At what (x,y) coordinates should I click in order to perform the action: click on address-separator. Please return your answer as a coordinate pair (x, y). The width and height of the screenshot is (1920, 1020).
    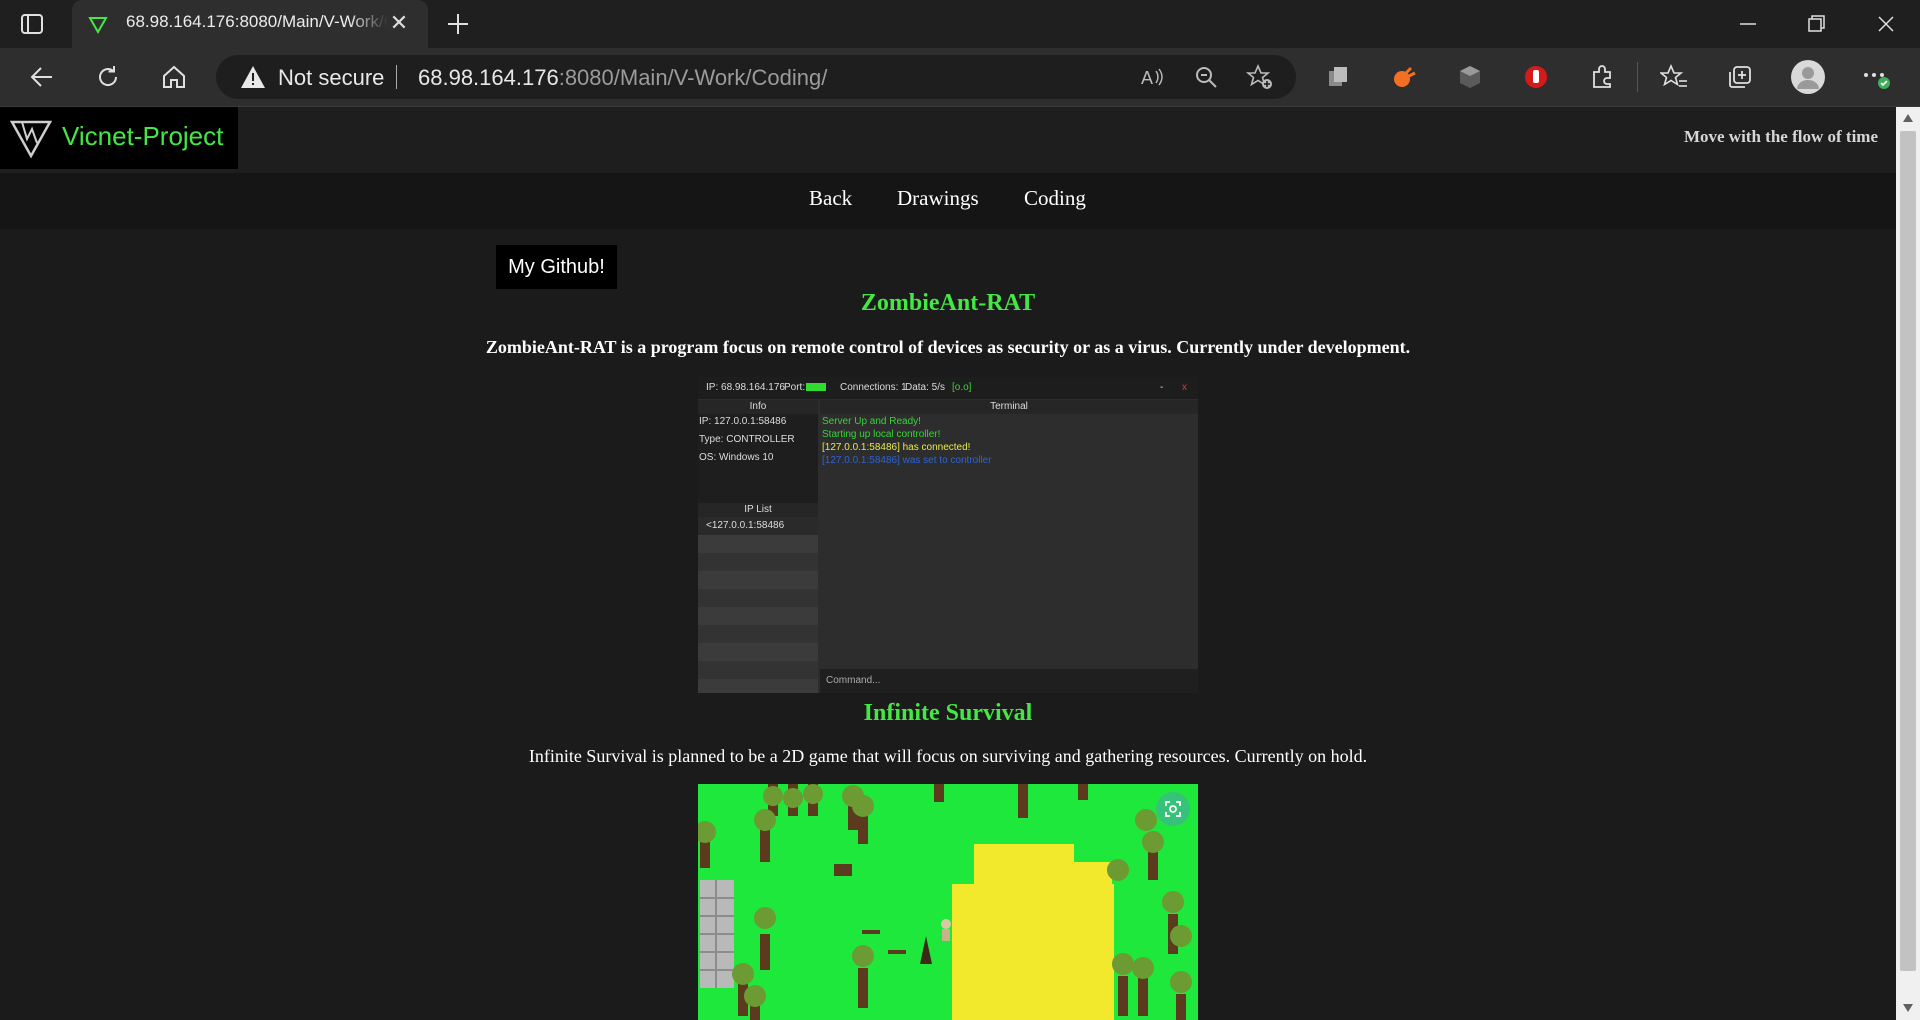
    Looking at the image, I should click on (396, 77).